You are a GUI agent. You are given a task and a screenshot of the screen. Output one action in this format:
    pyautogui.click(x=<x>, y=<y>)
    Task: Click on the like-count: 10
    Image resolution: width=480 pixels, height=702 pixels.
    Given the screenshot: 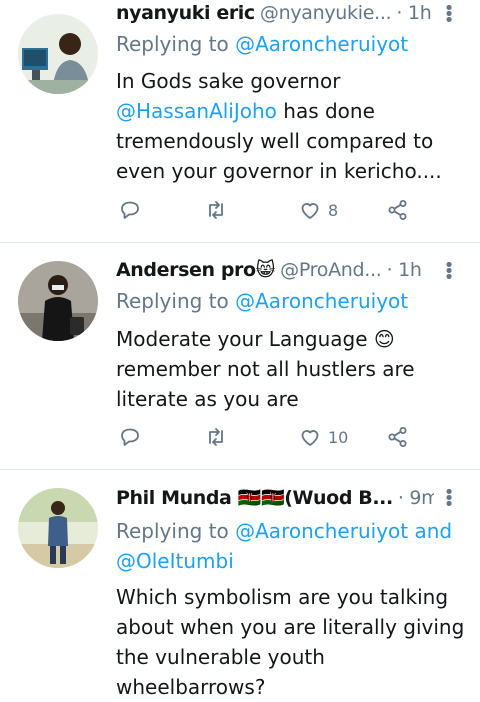 What is the action you would take?
    pyautogui.click(x=338, y=437)
    